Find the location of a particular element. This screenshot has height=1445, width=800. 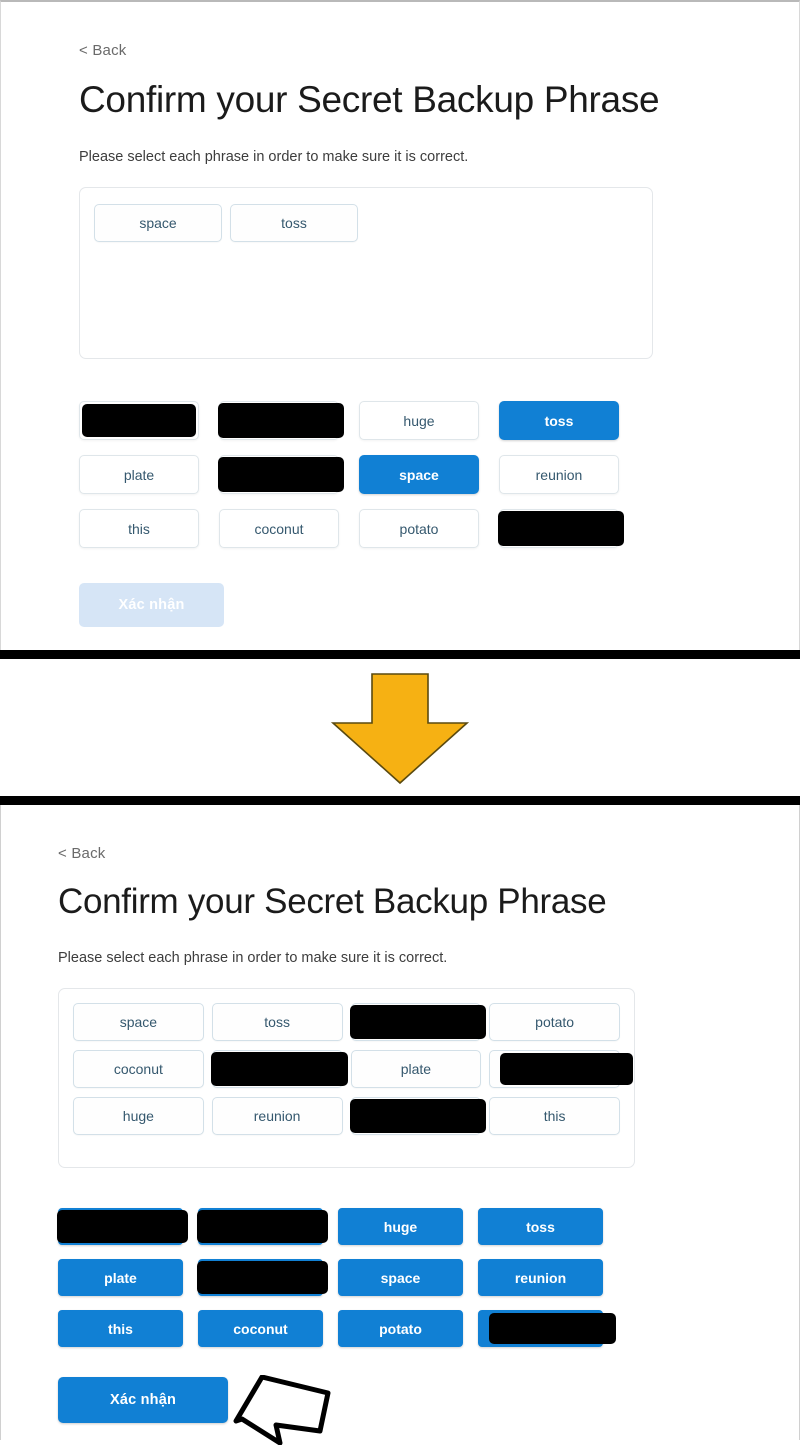

step-transition-zone is located at coordinates (400, 727).